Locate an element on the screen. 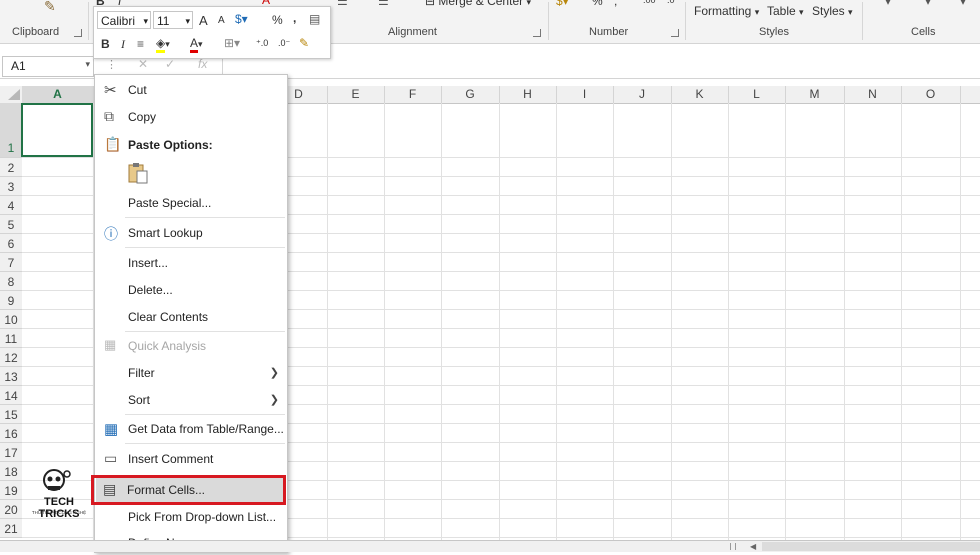 Image resolution: width=980 pixels, height=555 pixels. row-header-11: 11 is located at coordinates (11, 338).